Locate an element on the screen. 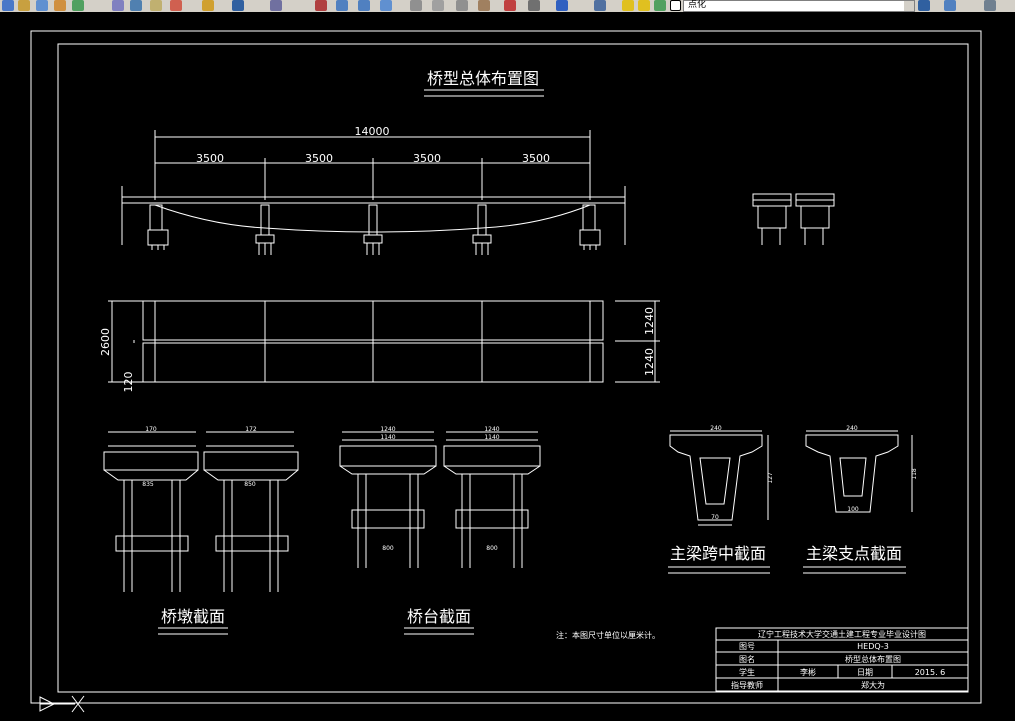 This screenshot has width=1015, height=721. abutment-dim-800b: 800 is located at coordinates (492, 548).